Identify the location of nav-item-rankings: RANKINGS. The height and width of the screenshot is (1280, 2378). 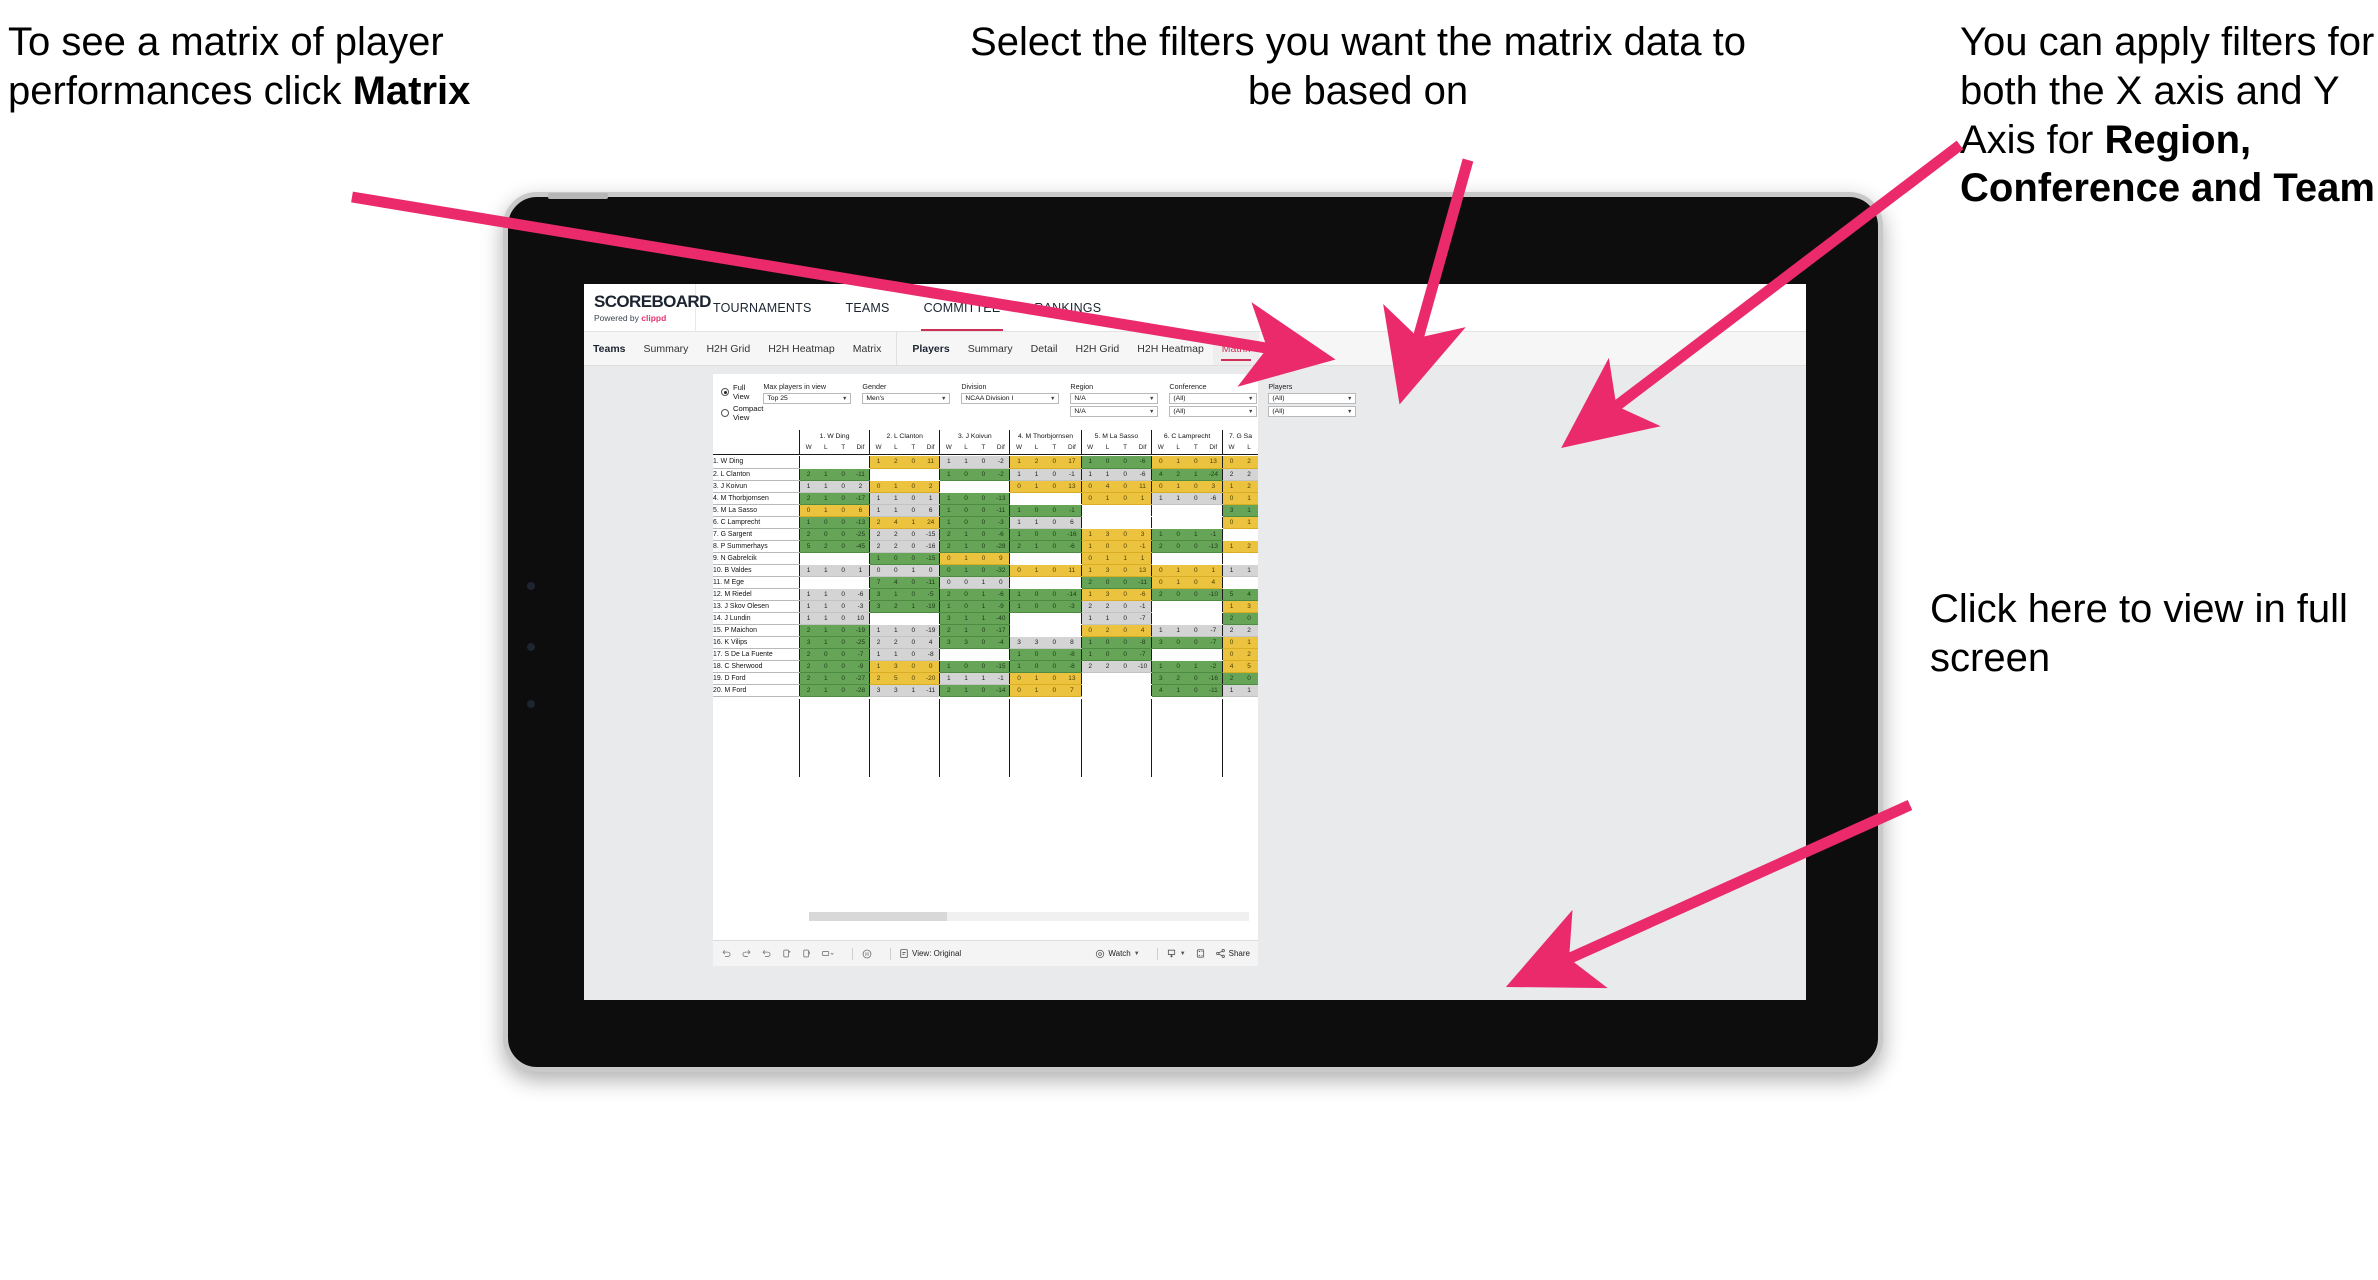
(1067, 307).